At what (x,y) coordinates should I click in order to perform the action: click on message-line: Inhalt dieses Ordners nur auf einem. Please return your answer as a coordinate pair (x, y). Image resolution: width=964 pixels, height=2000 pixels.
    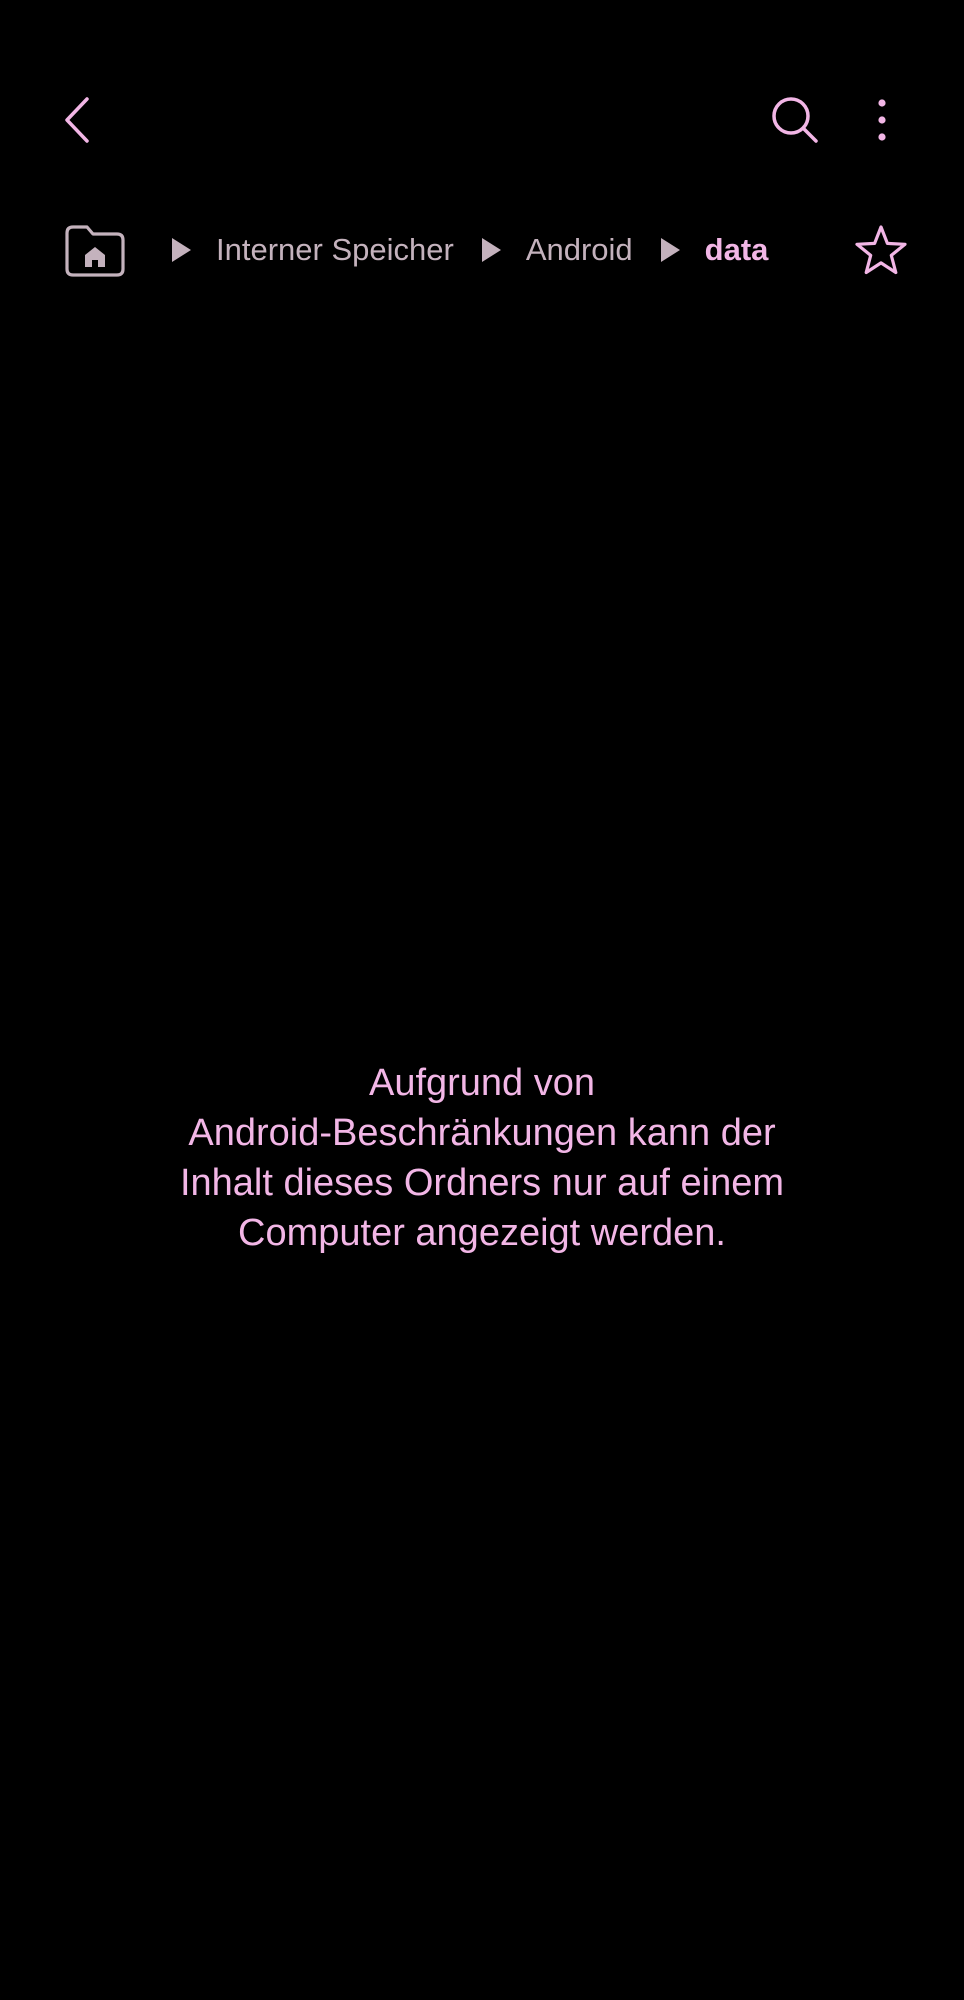
    Looking at the image, I should click on (482, 1183).